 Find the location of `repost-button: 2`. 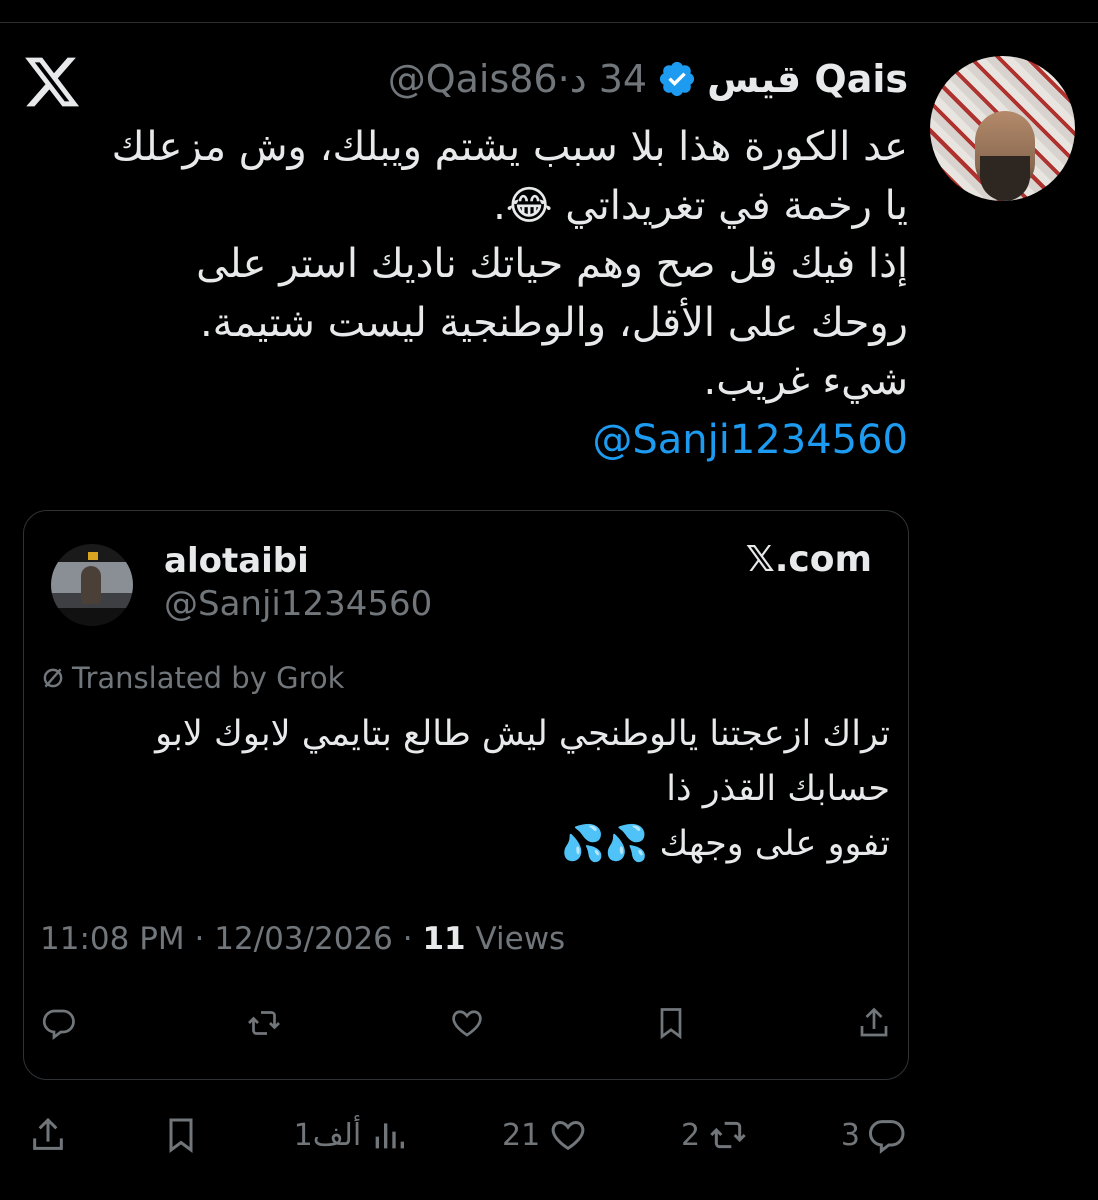

repost-button: 2 is located at coordinates (714, 1135).